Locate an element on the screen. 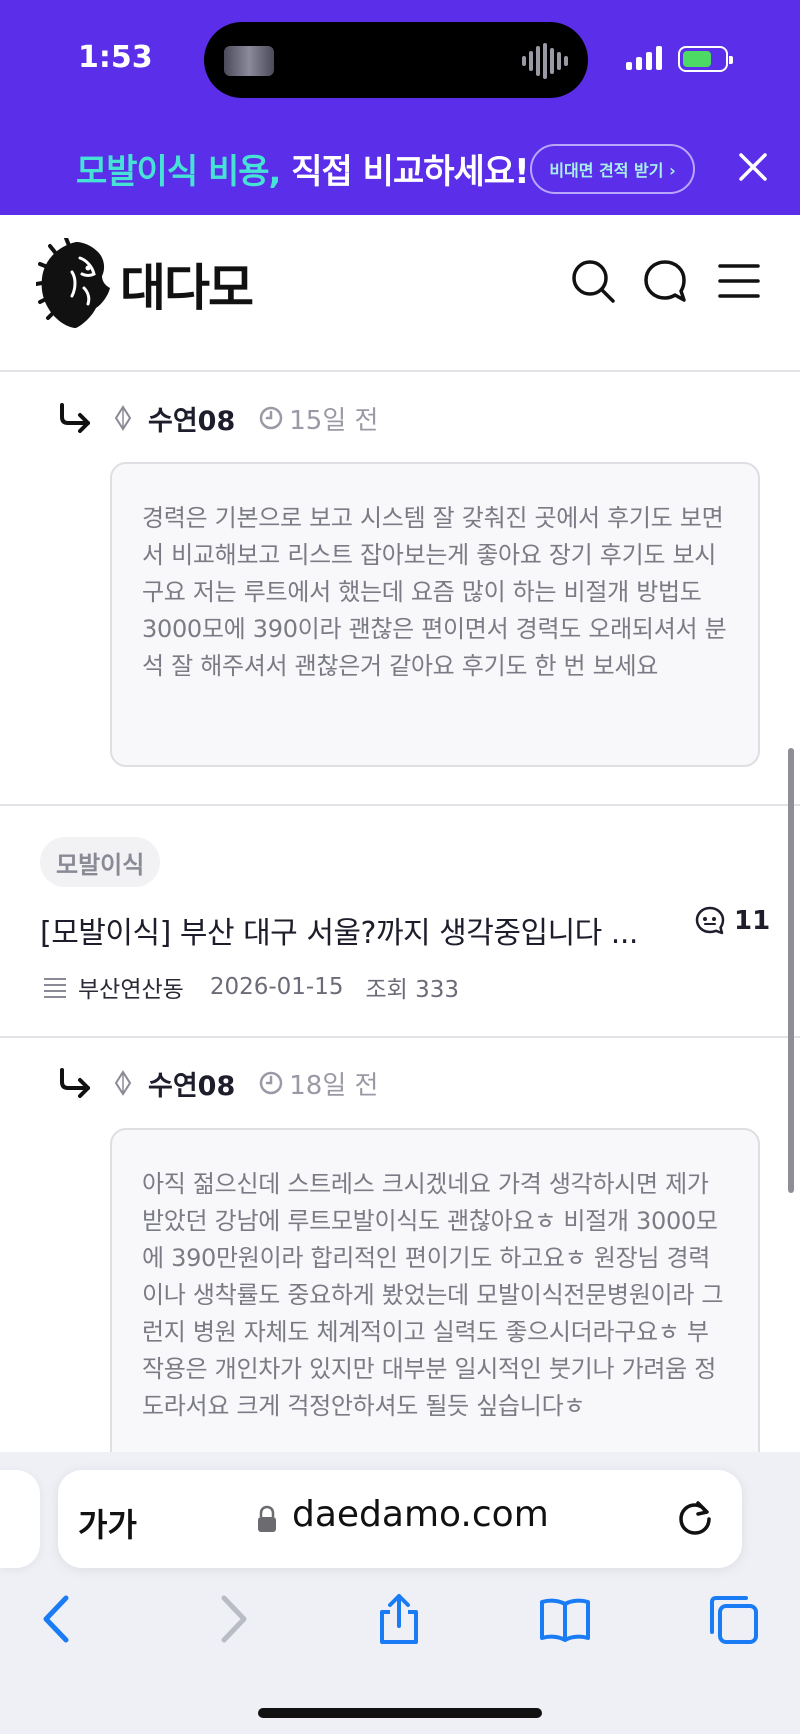 The height and width of the screenshot is (1734, 800). back-arrow-icon is located at coordinates (59, 1619).